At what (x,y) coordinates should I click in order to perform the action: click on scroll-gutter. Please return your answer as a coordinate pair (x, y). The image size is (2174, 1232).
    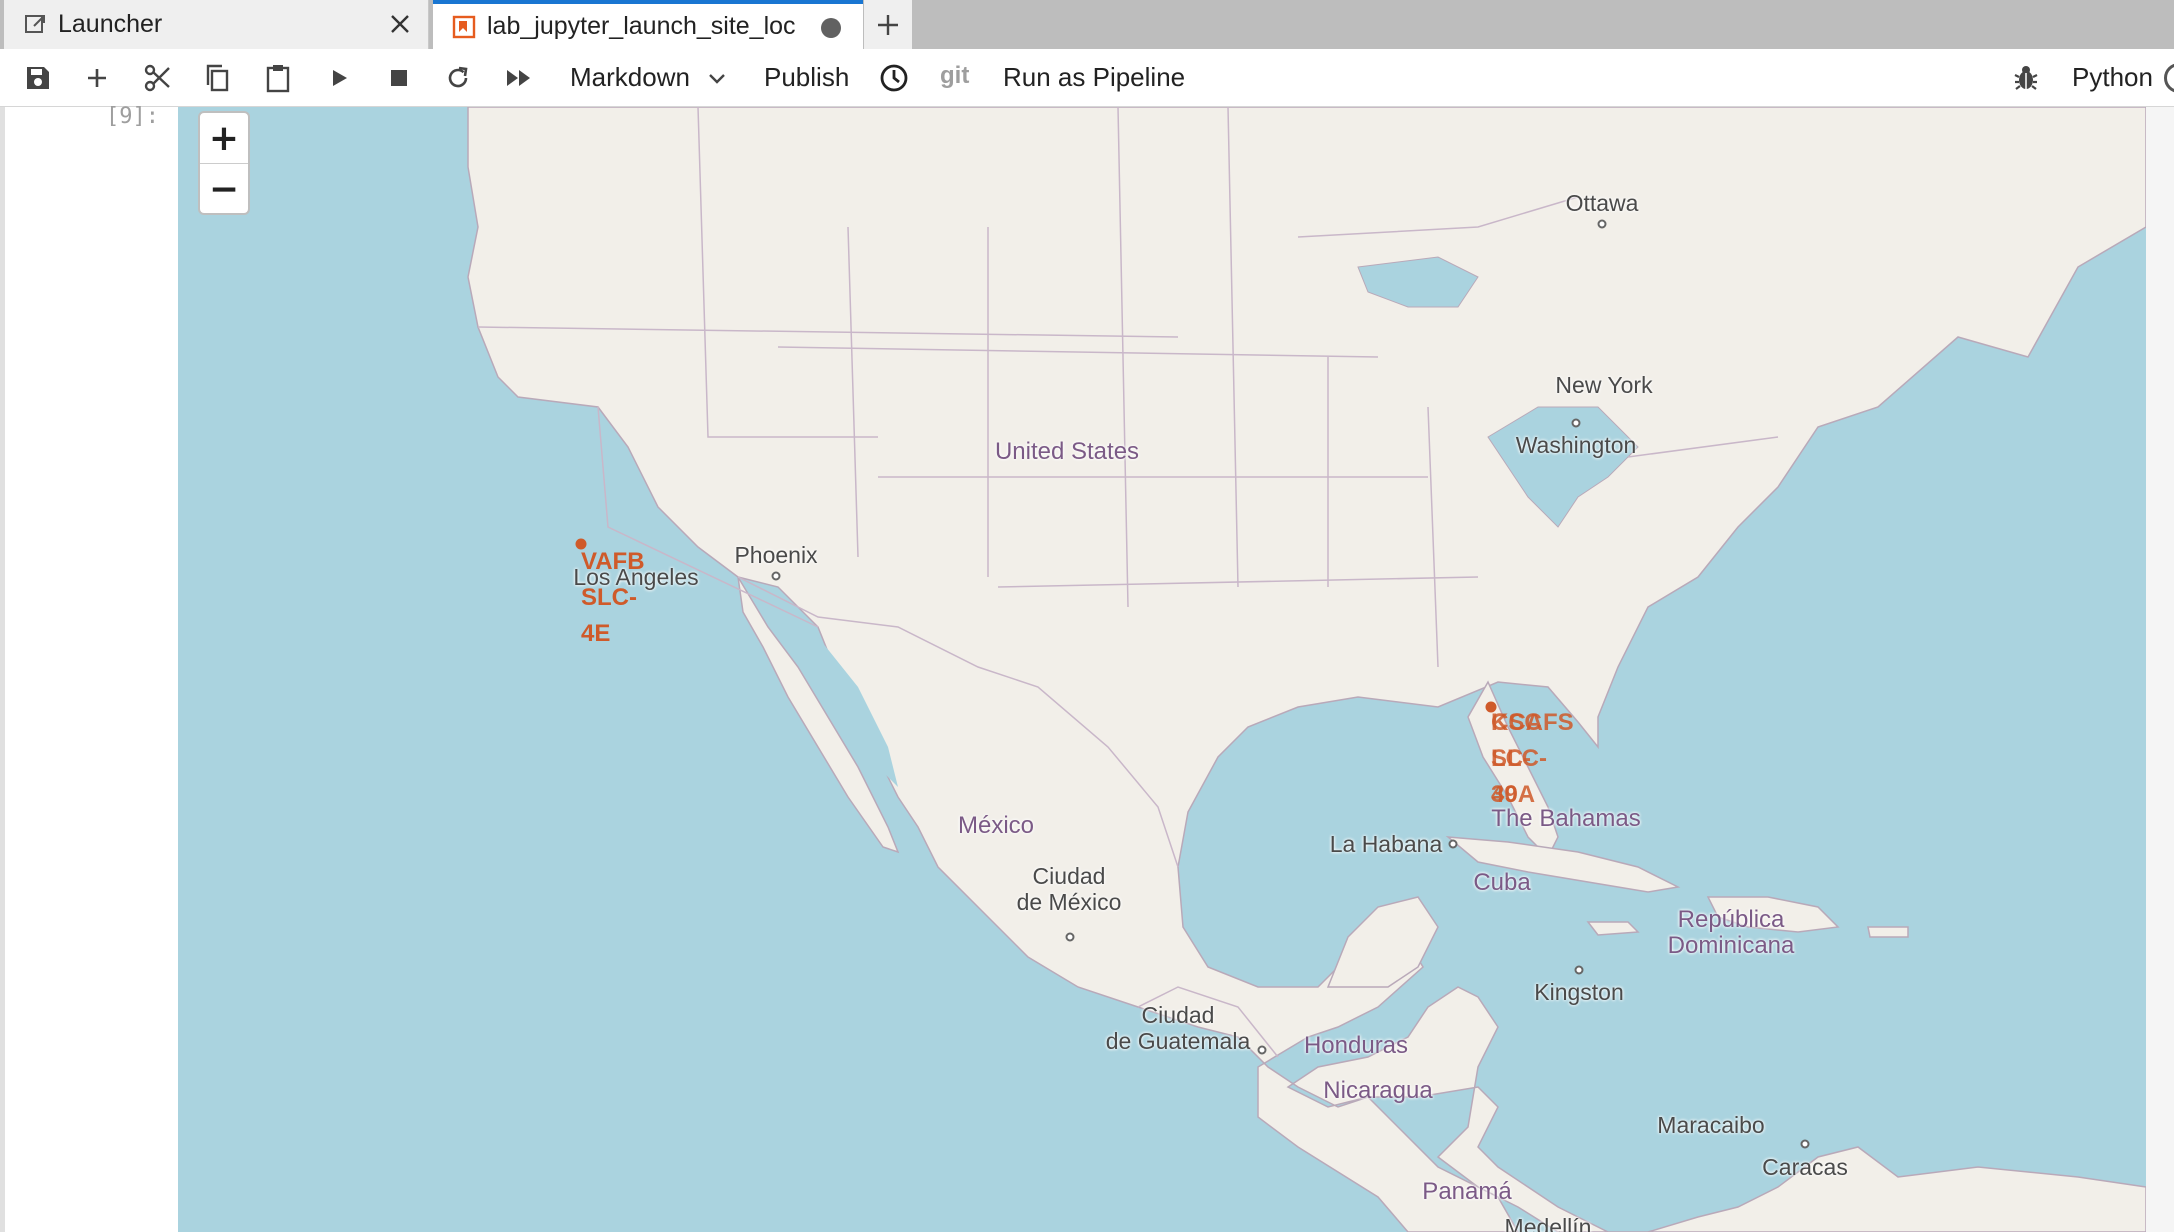
    Looking at the image, I should click on (2160, 669).